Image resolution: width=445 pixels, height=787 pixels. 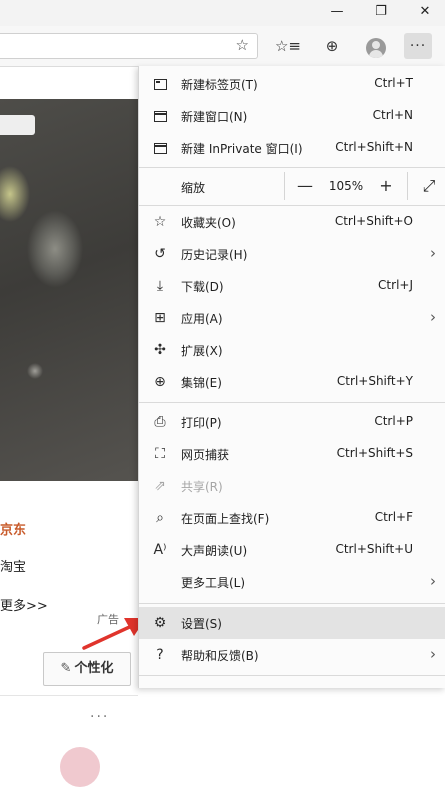 I want to click on menu-item-web-capture: ⛶ 网页捕获 Ctrl+Shift+S, so click(x=292, y=454).